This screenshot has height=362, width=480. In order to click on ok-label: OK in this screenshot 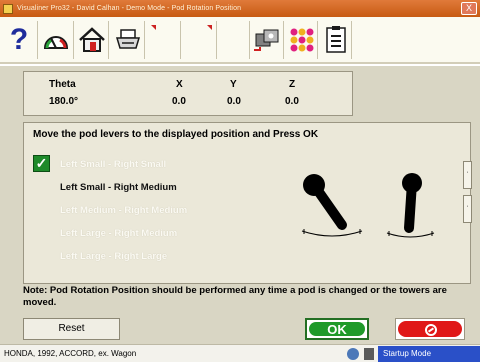, I will do `click(337, 329)`.